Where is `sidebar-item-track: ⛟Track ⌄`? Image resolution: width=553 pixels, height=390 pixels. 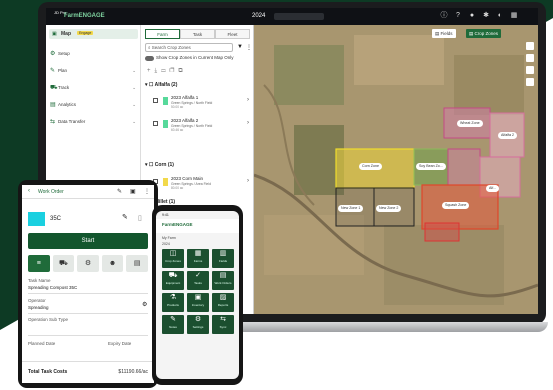 sidebar-item-track: ⛟Track ⌄ is located at coordinates (94, 87).